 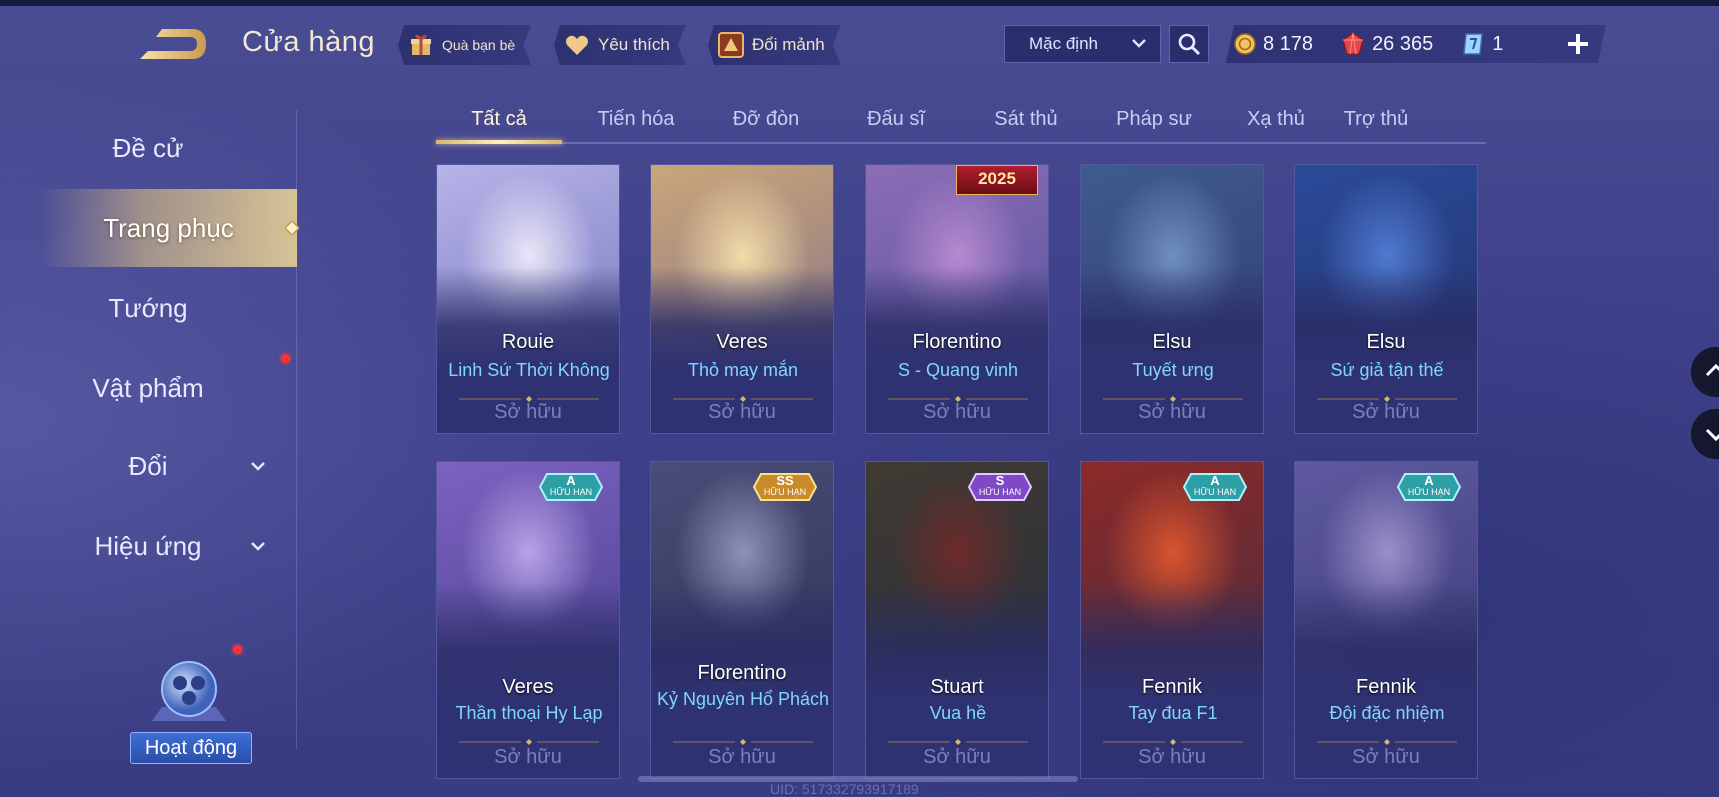 I want to click on sidebar-item-skins: Trang phục, so click(x=169, y=228).